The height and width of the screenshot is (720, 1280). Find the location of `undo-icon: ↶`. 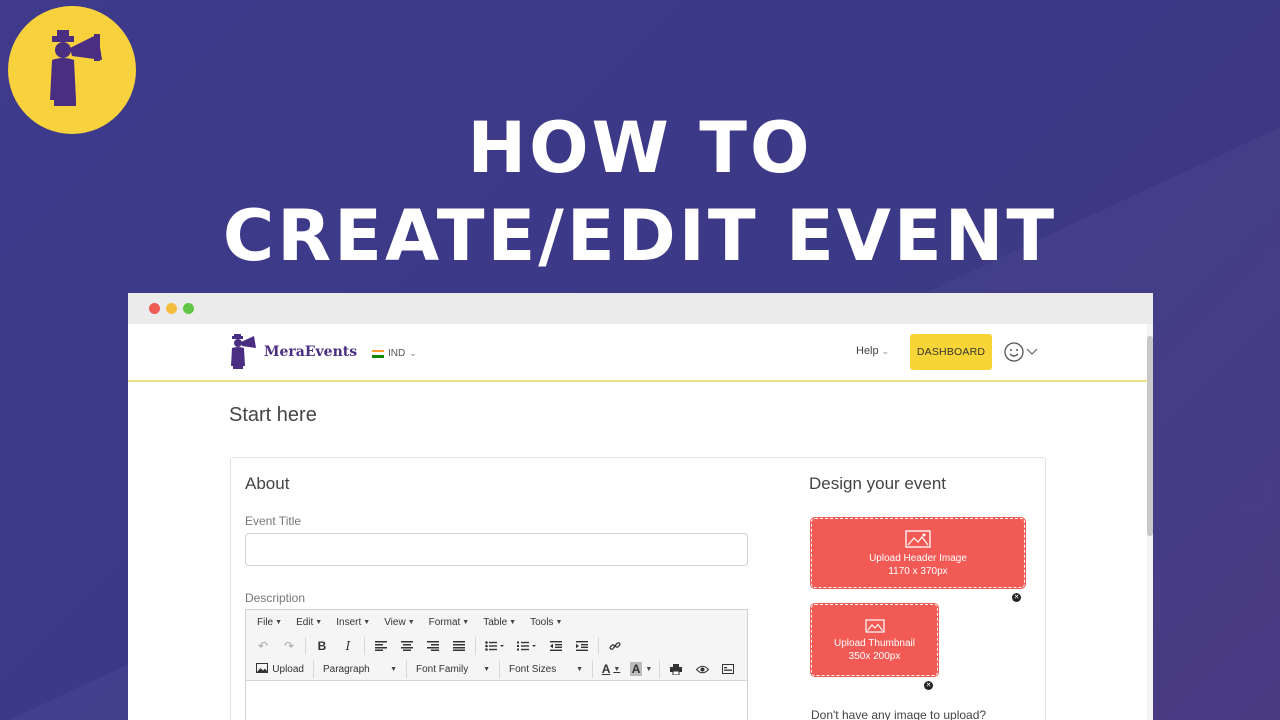

undo-icon: ↶ is located at coordinates (263, 646).